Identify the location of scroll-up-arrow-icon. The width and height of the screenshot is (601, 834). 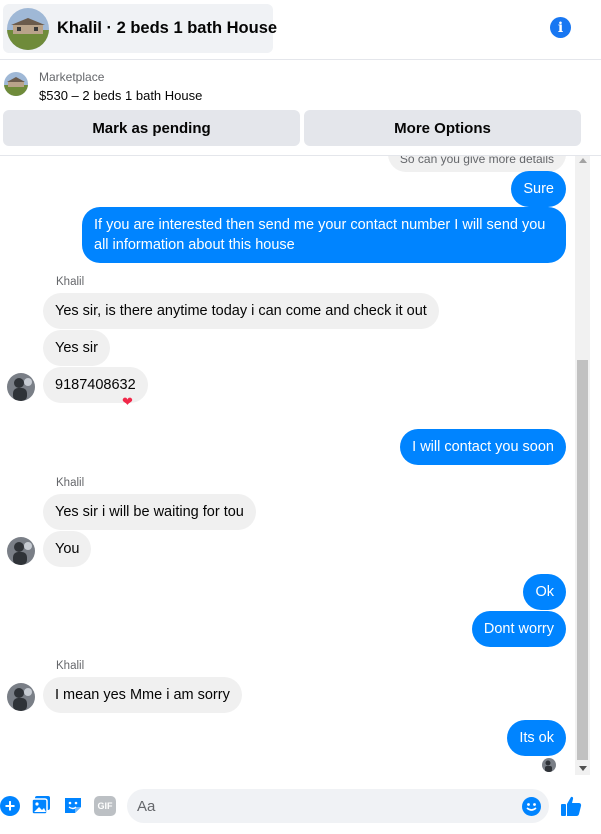
(583, 160).